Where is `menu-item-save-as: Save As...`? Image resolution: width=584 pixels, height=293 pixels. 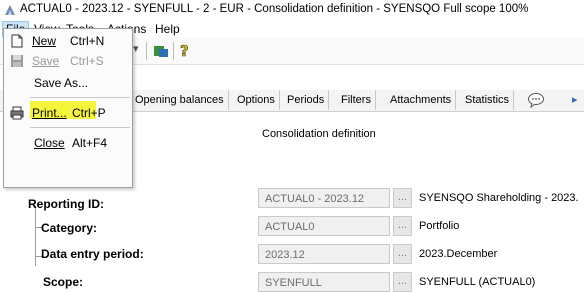 menu-item-save-as: Save As... is located at coordinates (68, 83).